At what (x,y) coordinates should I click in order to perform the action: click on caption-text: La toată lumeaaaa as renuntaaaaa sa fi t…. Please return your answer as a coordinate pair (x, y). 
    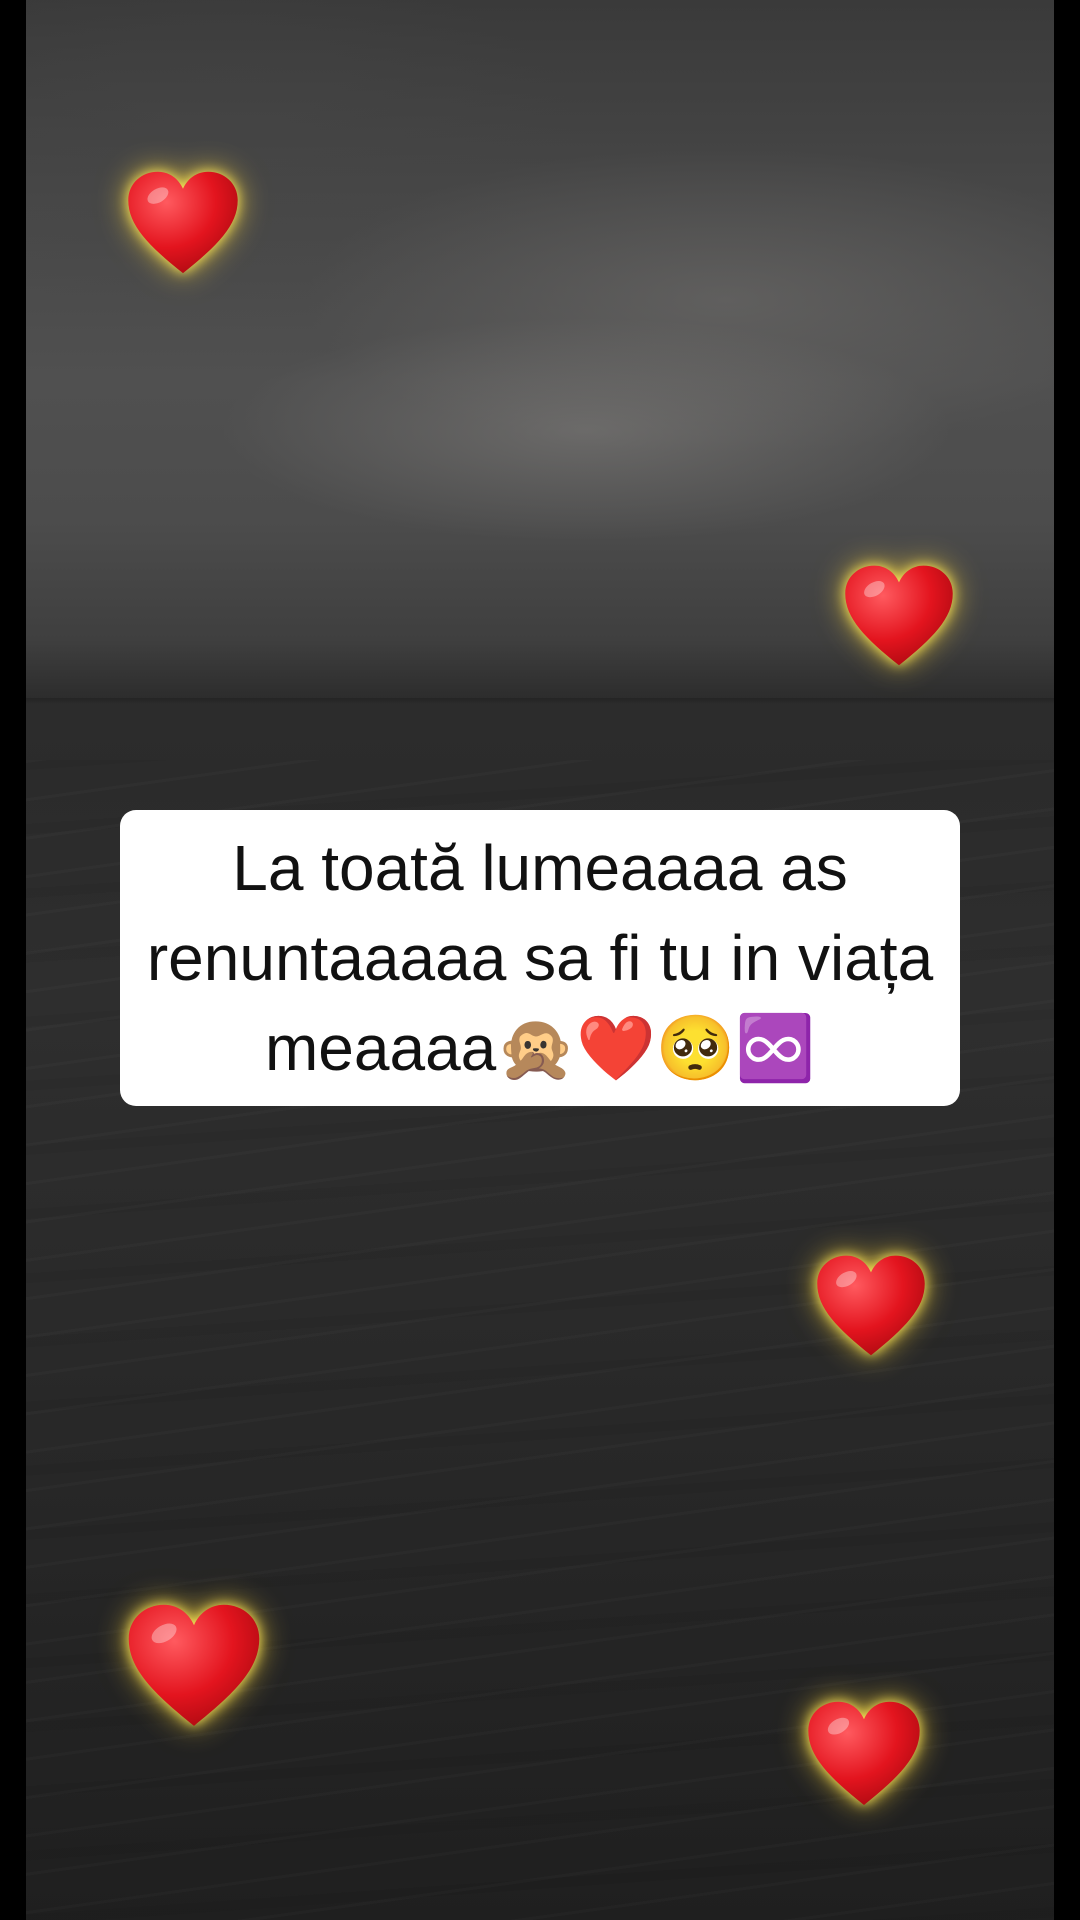
    Looking at the image, I should click on (540, 958).